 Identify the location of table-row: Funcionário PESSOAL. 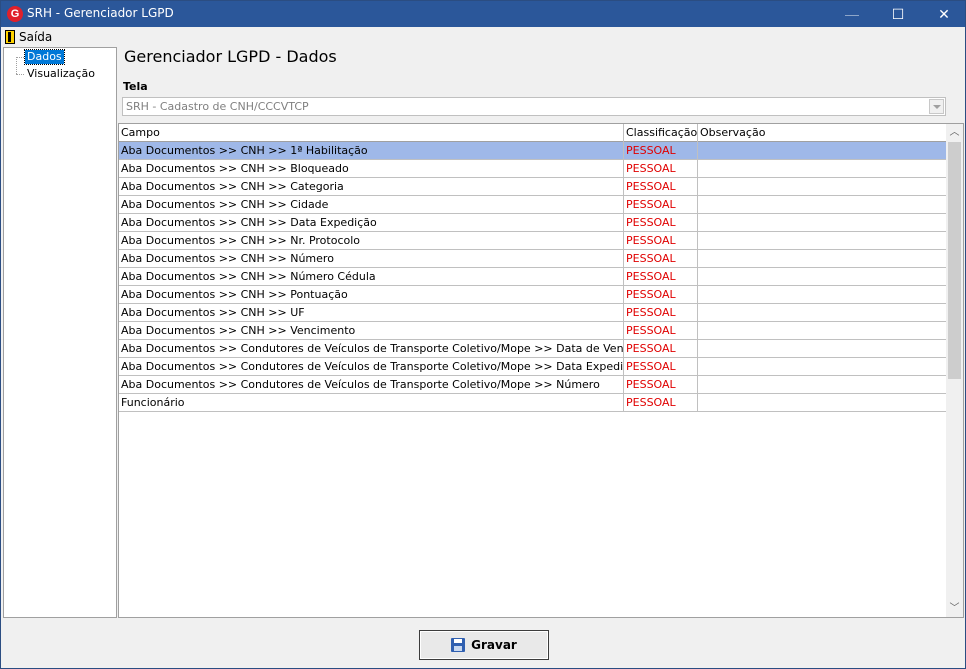
(533, 403).